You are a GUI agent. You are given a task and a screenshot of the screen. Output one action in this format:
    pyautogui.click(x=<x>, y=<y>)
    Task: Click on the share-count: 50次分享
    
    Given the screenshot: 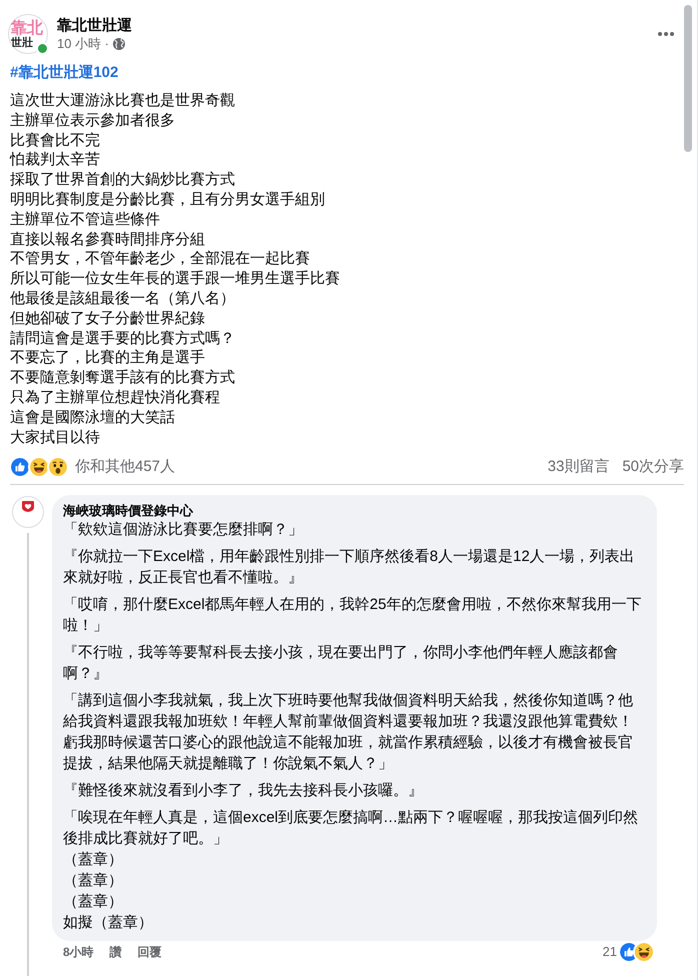 What is the action you would take?
    pyautogui.click(x=653, y=466)
    